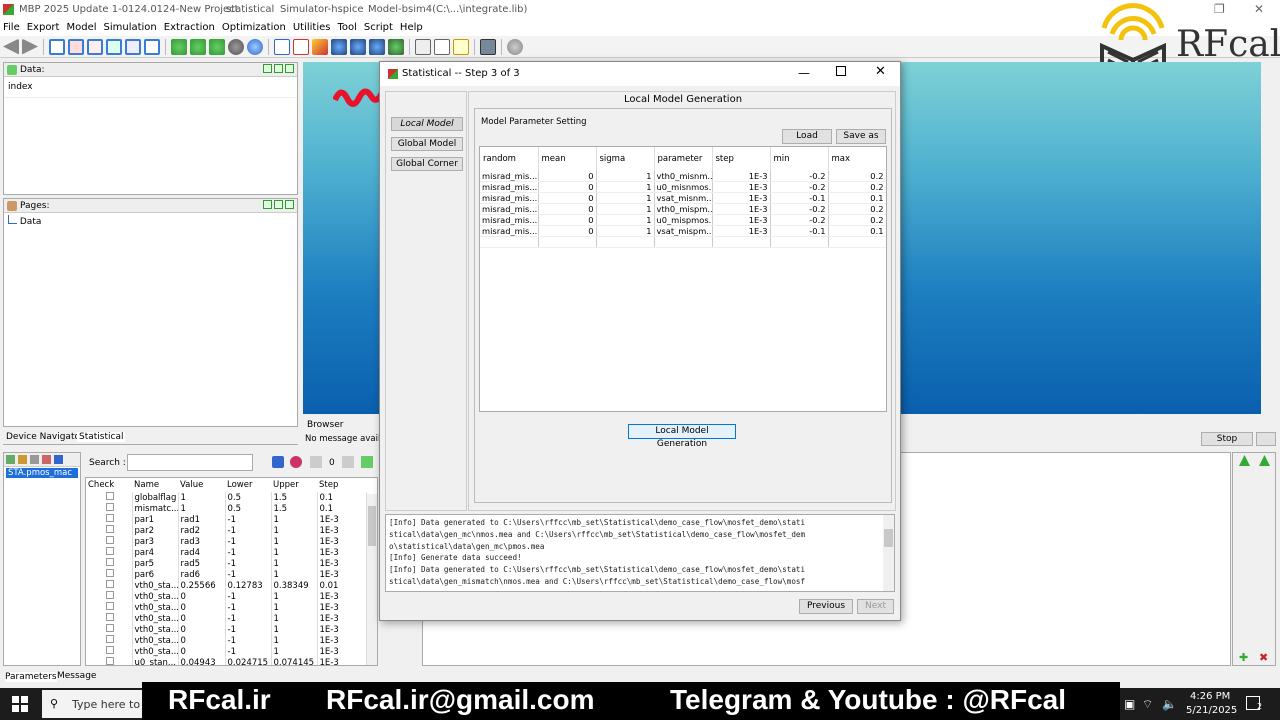  Describe the element at coordinates (427, 144) in the screenshot. I see `nav-global-model: Global Model` at that location.